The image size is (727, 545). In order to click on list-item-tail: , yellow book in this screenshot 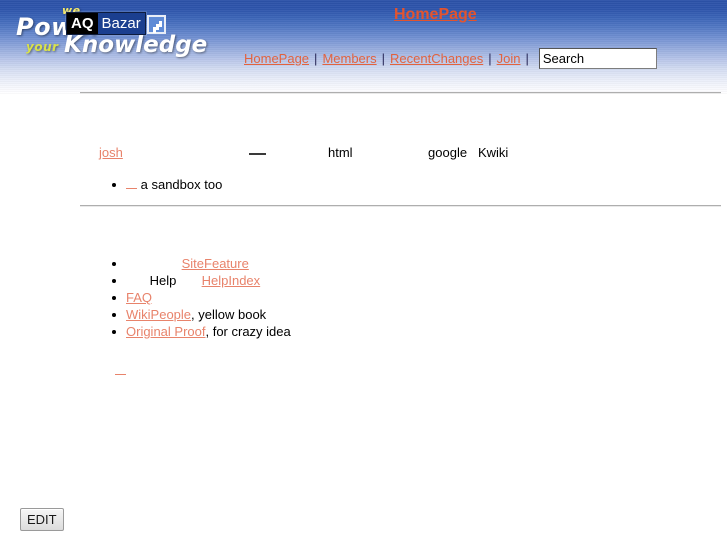, I will do `click(229, 314)`.